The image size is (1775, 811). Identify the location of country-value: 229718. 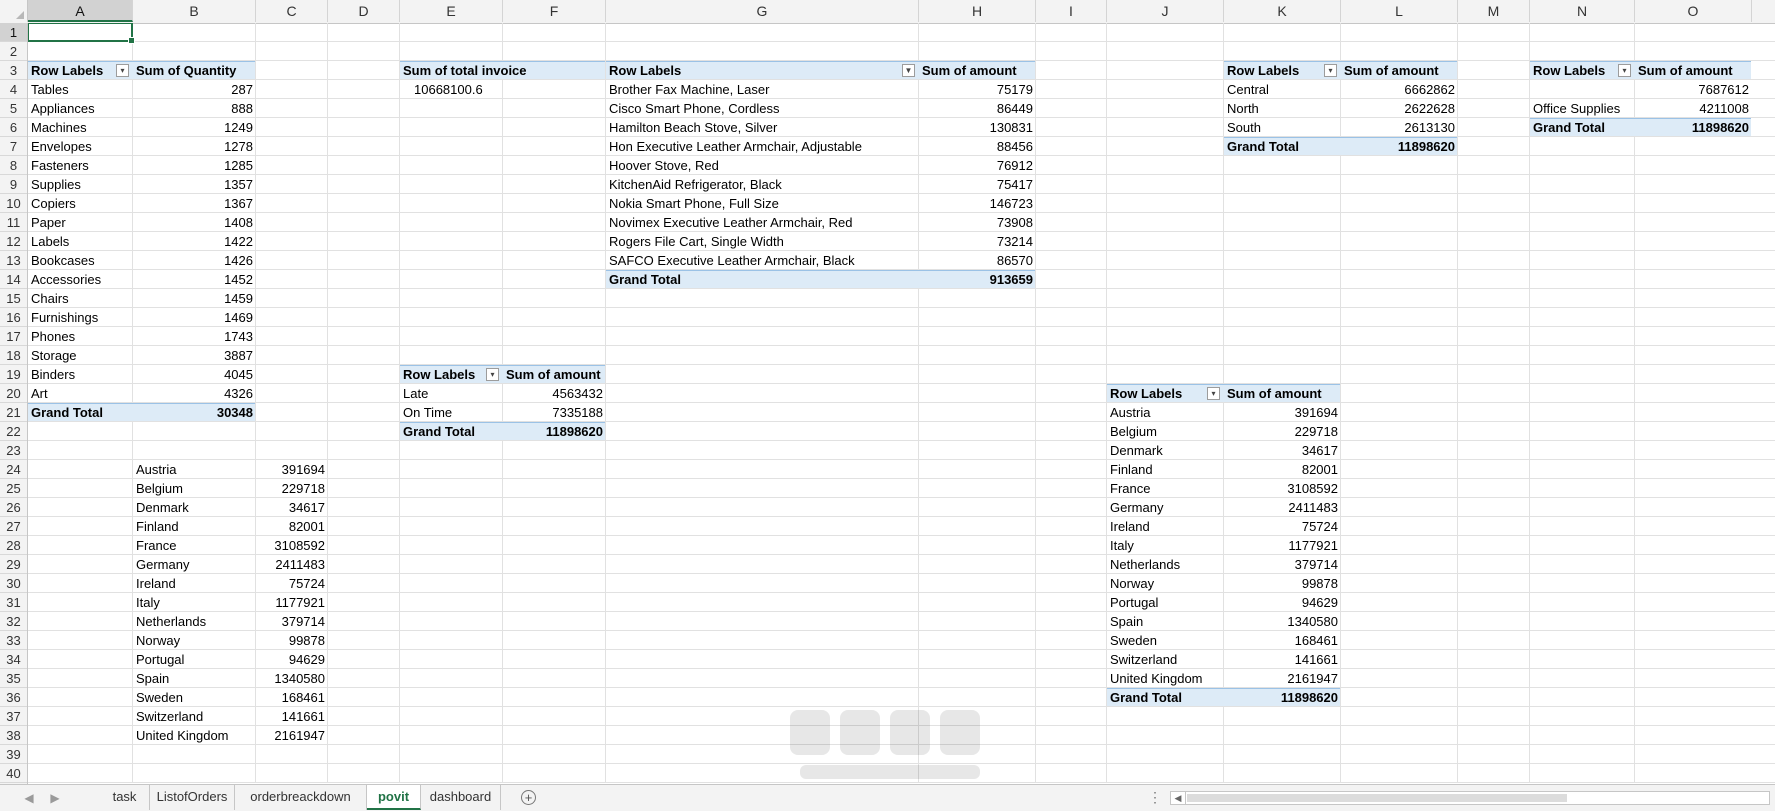
(292, 488).